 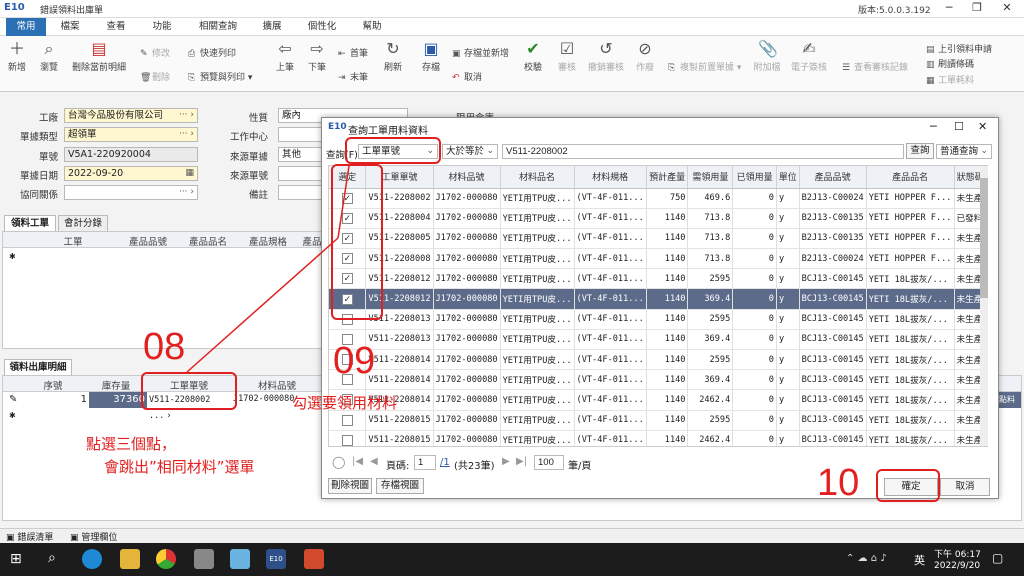 What do you see at coordinates (179, 467) in the screenshot?
I see `instruction-line2: 會跳出”相同材料”選單` at bounding box center [179, 467].